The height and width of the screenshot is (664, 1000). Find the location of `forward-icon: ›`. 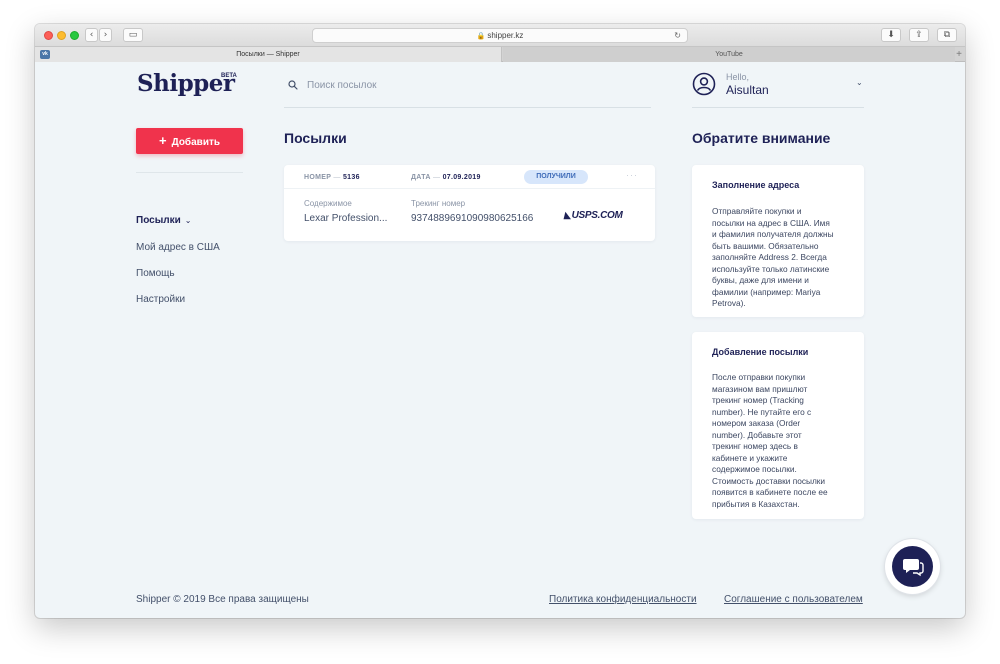

forward-icon: › is located at coordinates (105, 35).